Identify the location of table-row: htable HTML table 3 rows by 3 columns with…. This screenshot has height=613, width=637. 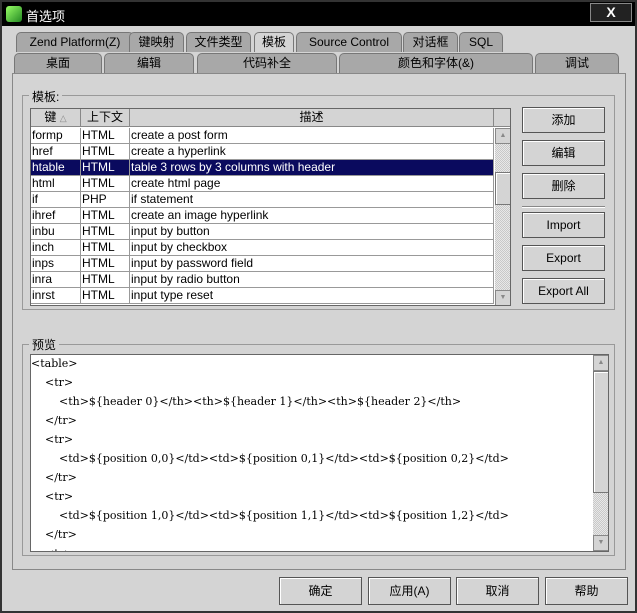
(262, 168).